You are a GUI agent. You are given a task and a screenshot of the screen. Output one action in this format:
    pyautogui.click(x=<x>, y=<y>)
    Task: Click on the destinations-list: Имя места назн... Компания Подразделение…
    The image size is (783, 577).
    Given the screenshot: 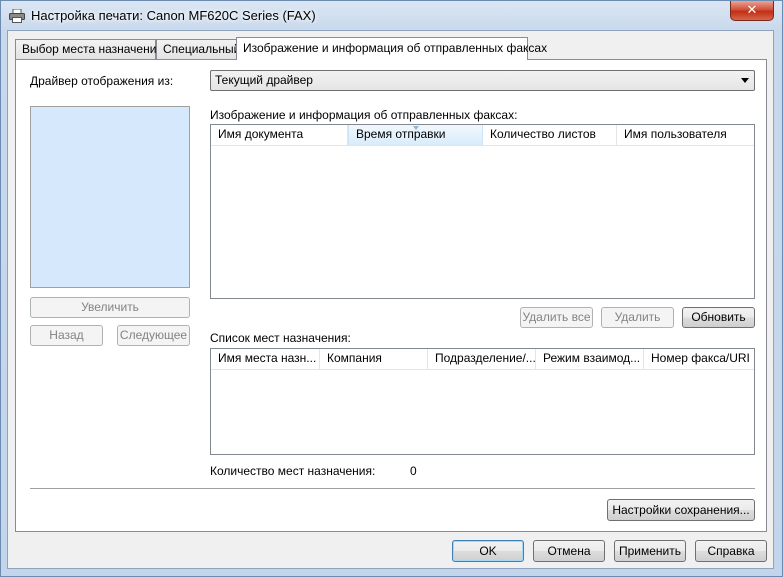 What is the action you would take?
    pyautogui.click(x=482, y=401)
    